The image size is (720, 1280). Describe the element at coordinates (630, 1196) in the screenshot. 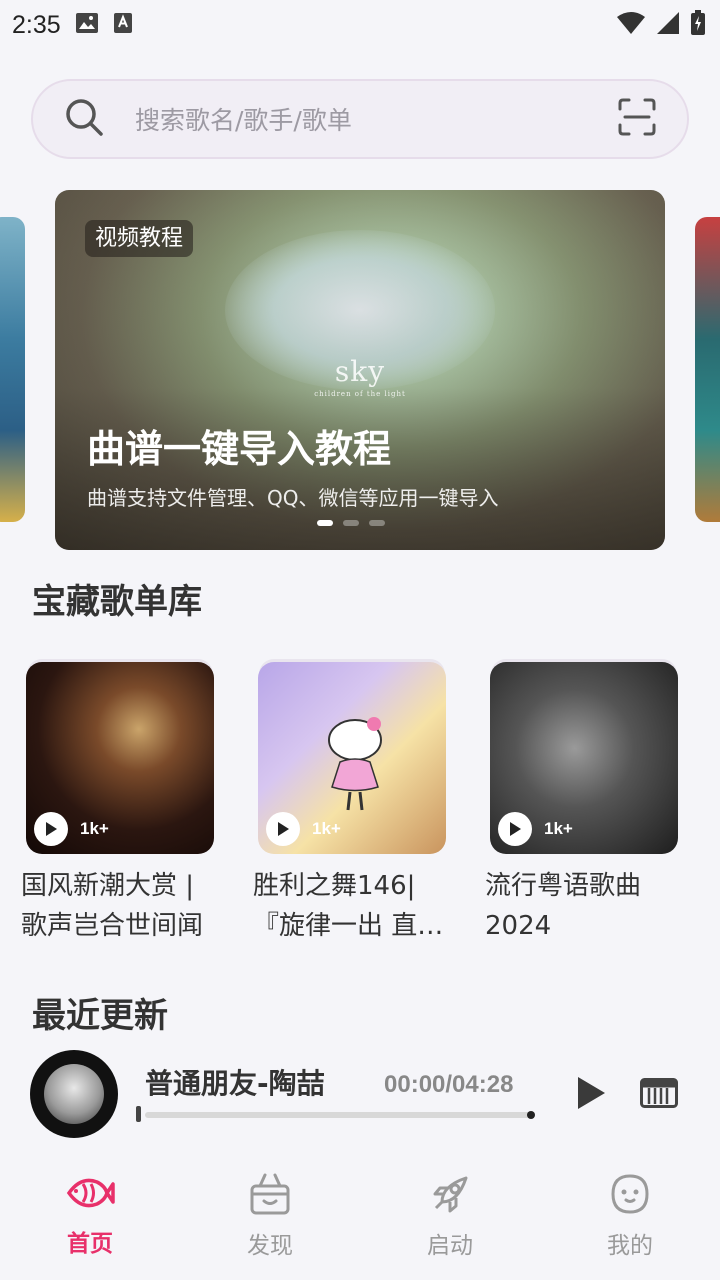

I see `face-icon` at that location.